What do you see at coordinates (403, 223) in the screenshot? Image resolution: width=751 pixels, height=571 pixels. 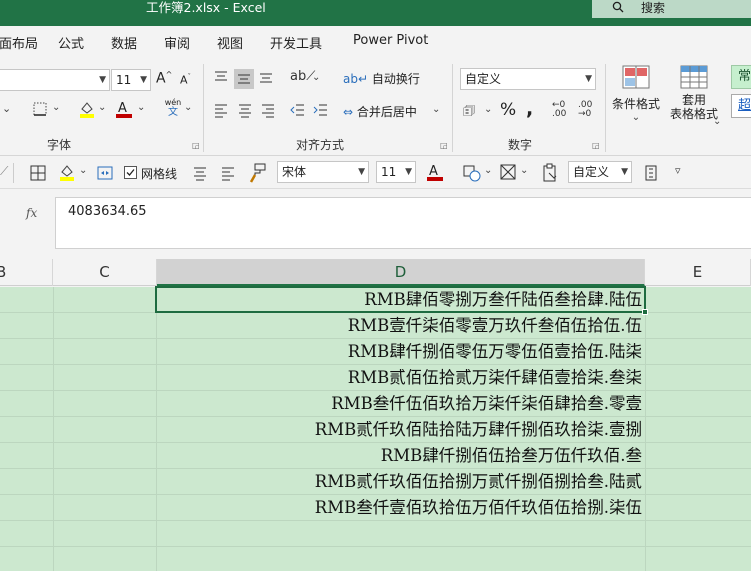 I see `formula-input: 4083634.65` at bounding box center [403, 223].